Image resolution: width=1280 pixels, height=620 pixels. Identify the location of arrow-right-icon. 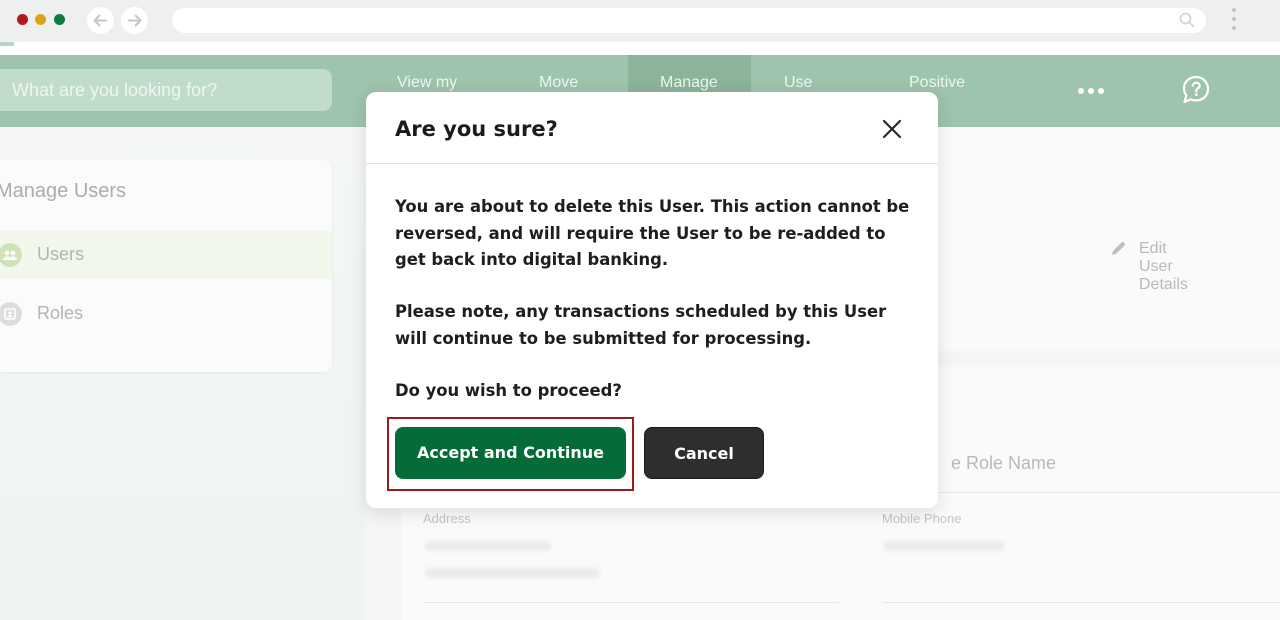
(135, 20).